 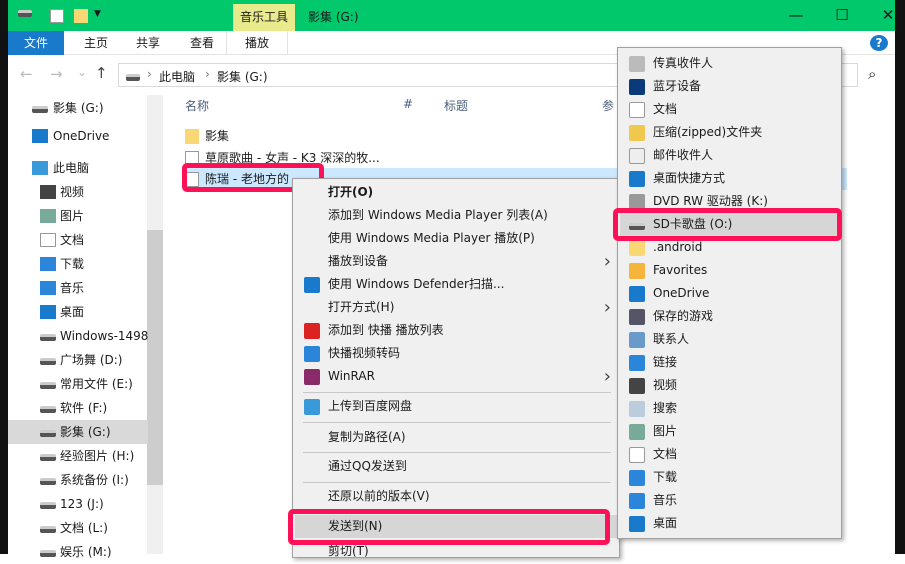 What do you see at coordinates (710, 201) in the screenshot?
I see `menu-item-label: DVD RW 驱动器 (K:)` at bounding box center [710, 201].